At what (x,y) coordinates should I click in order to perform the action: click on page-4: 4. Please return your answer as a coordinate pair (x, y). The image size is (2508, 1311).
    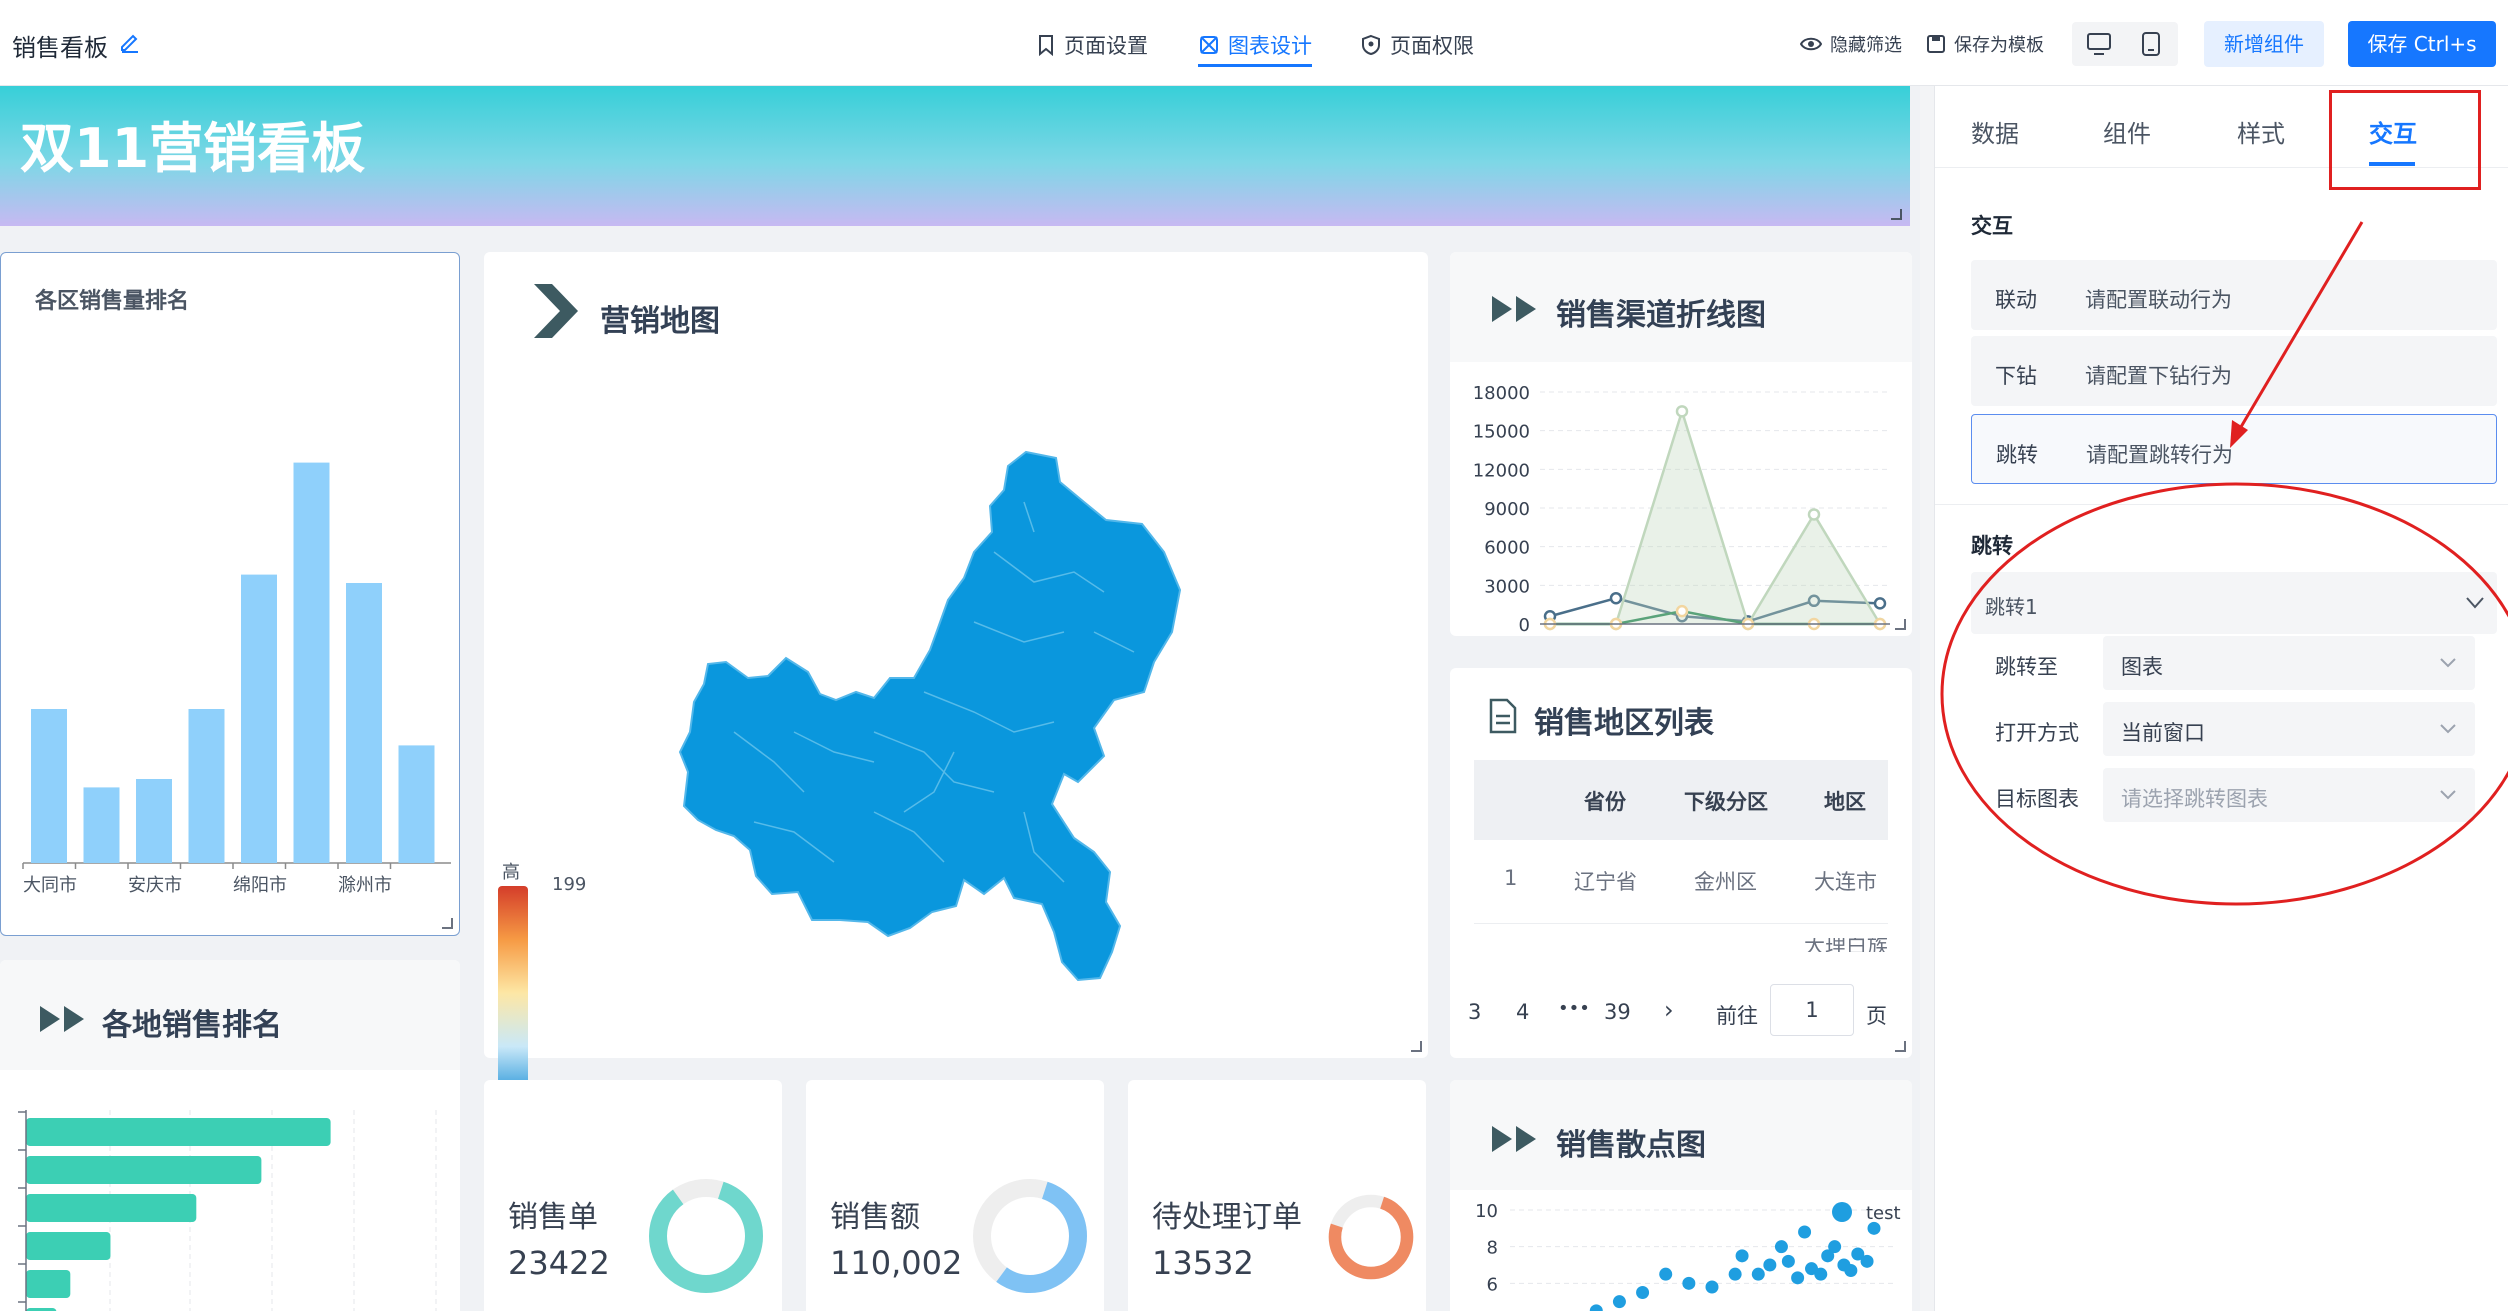
    Looking at the image, I should click on (1522, 1012).